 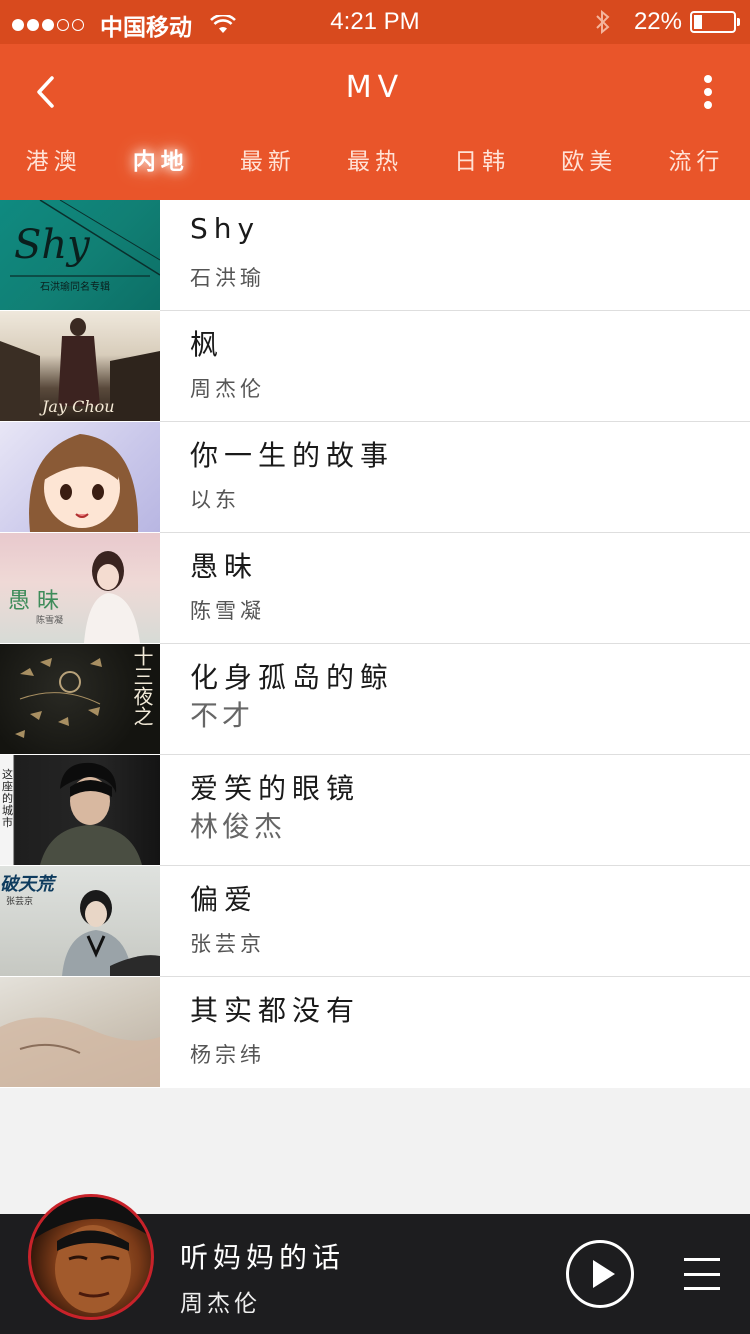 I want to click on song-title: 你一生的故事, so click(x=292, y=455).